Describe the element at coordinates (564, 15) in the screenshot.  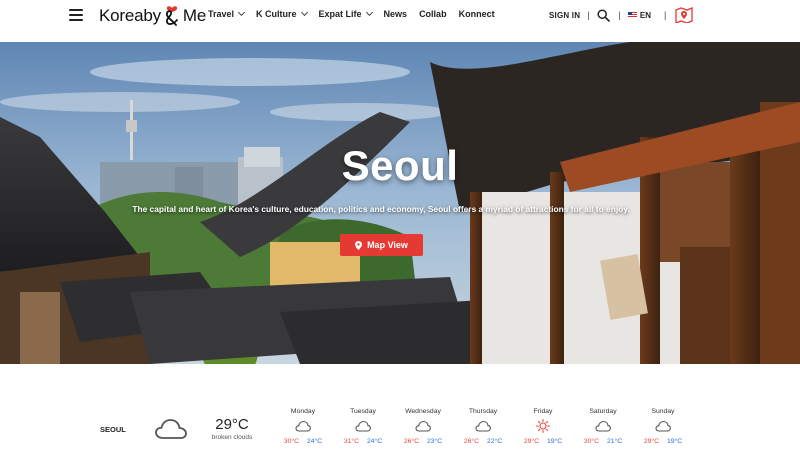
I see `sign-in-link: SIGN IN` at that location.